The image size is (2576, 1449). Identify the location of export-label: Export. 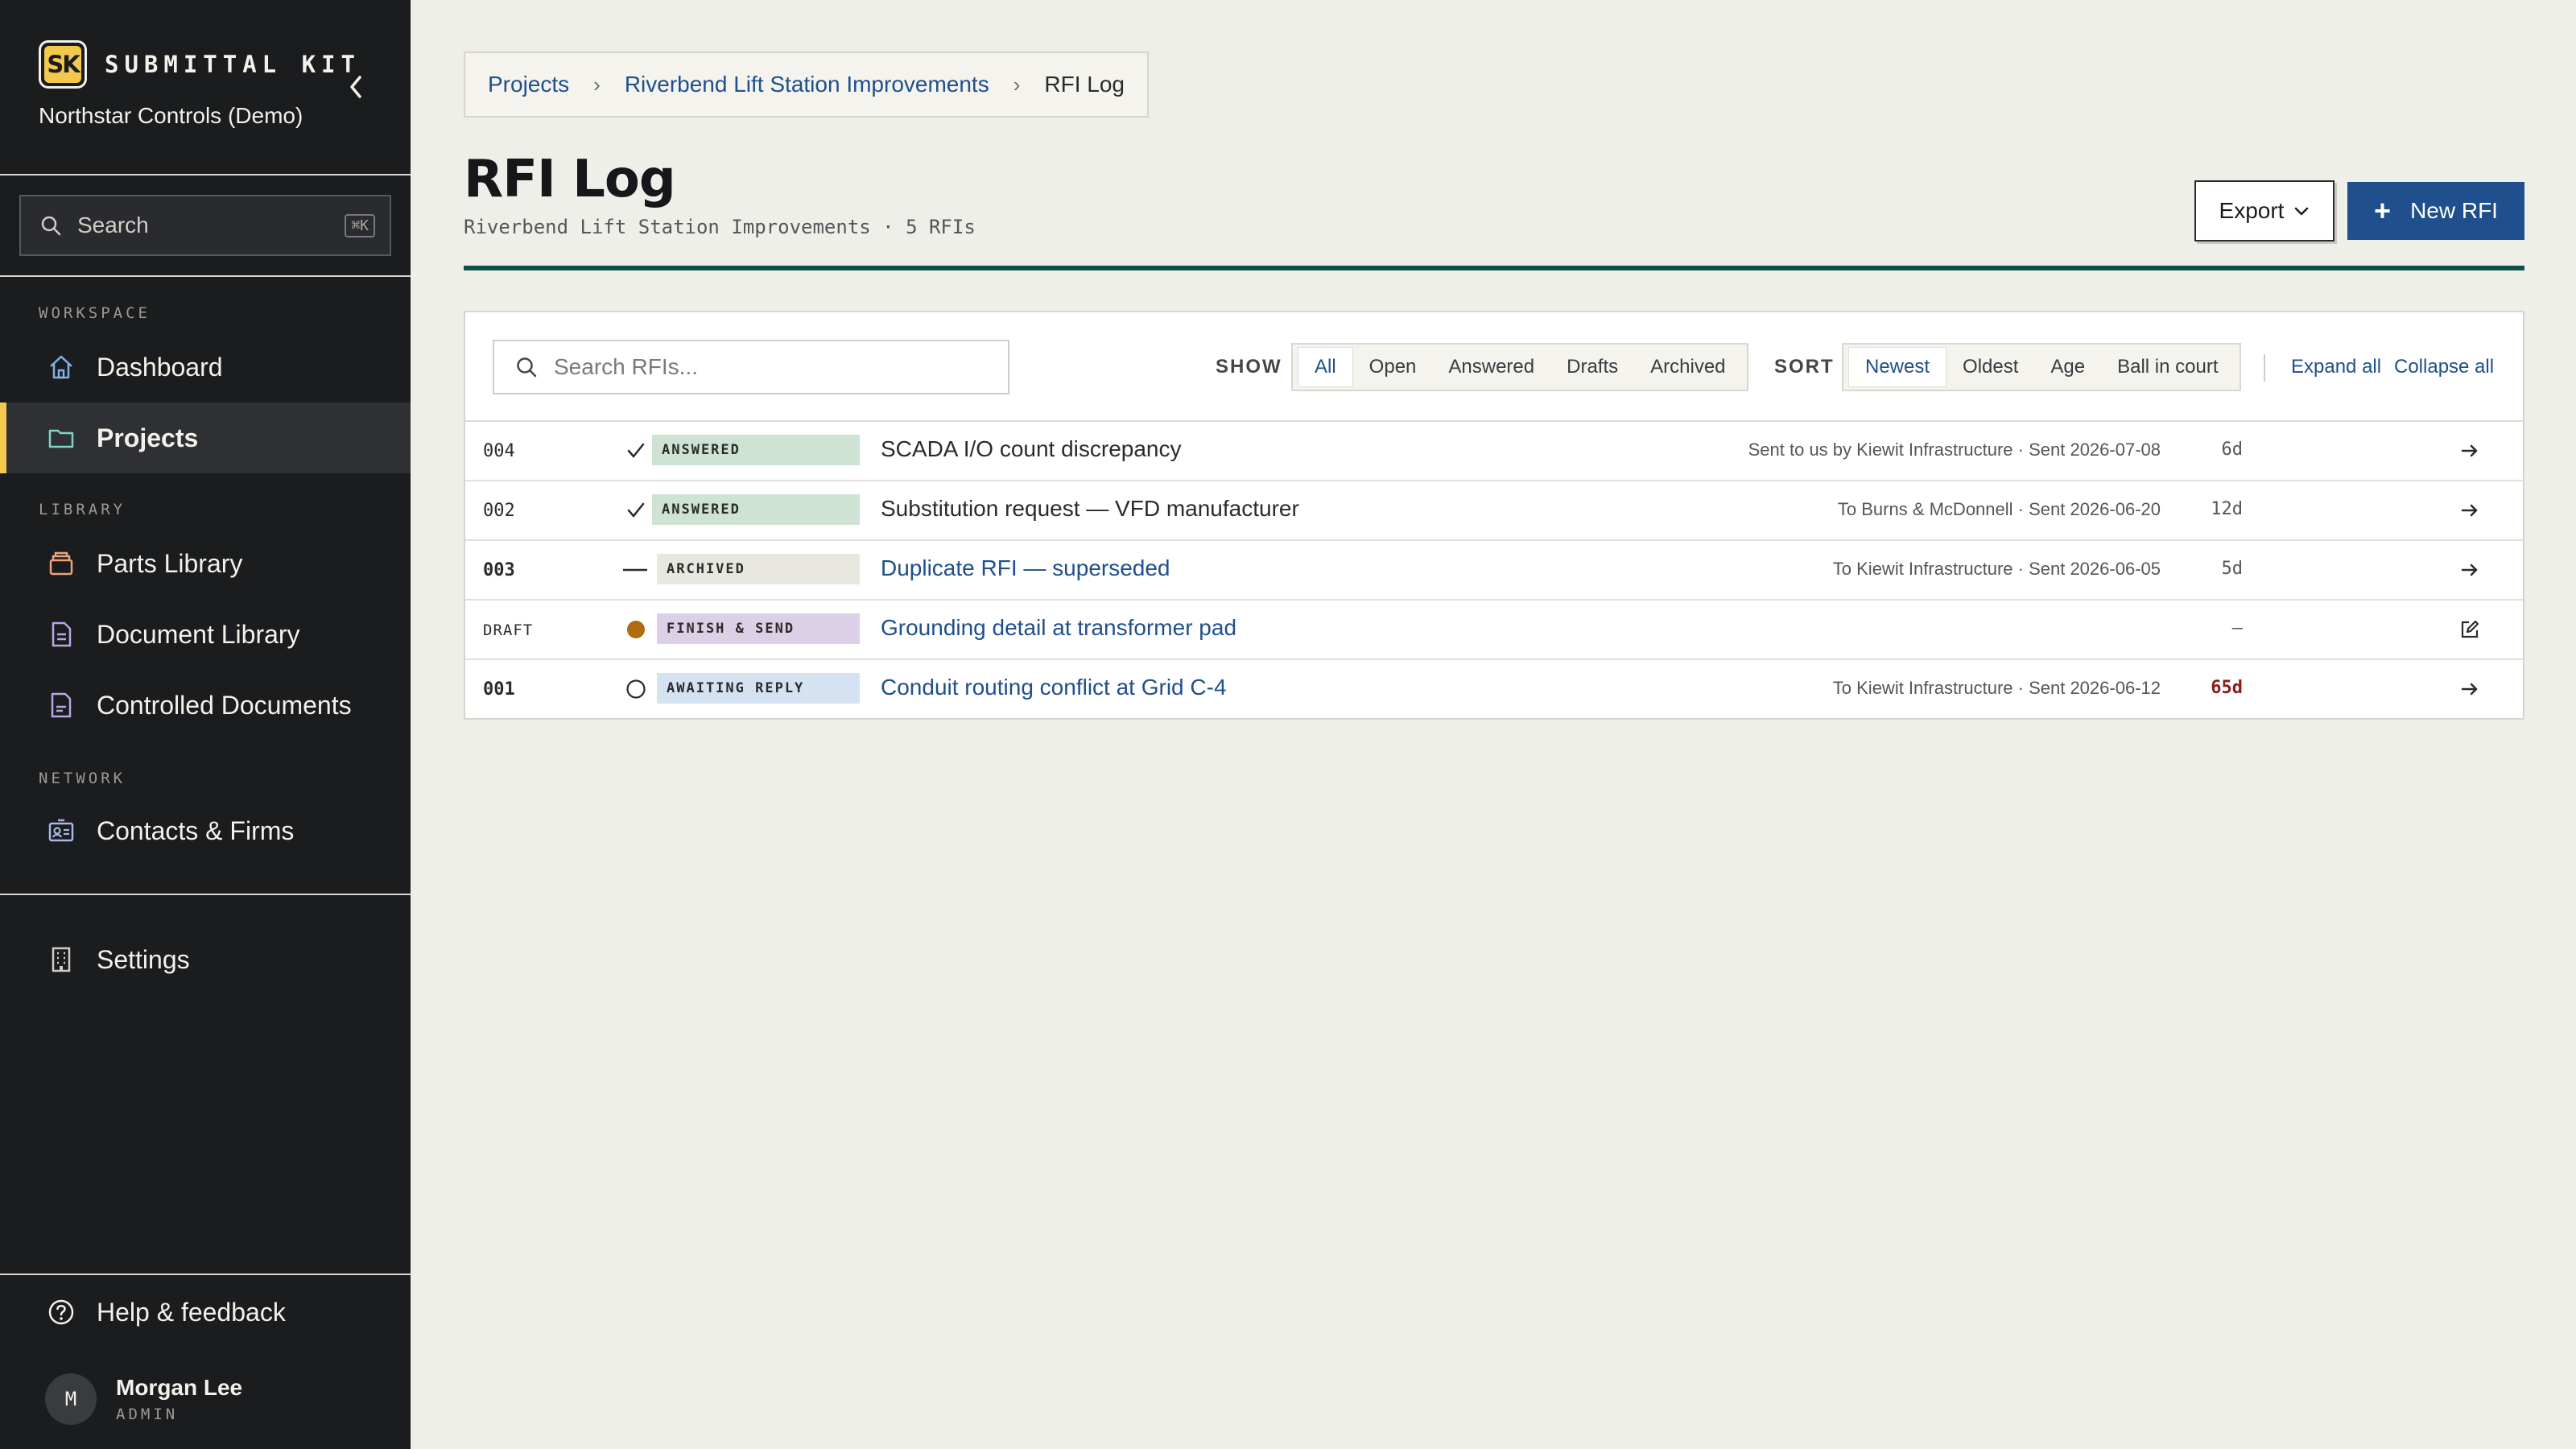
(2252, 211).